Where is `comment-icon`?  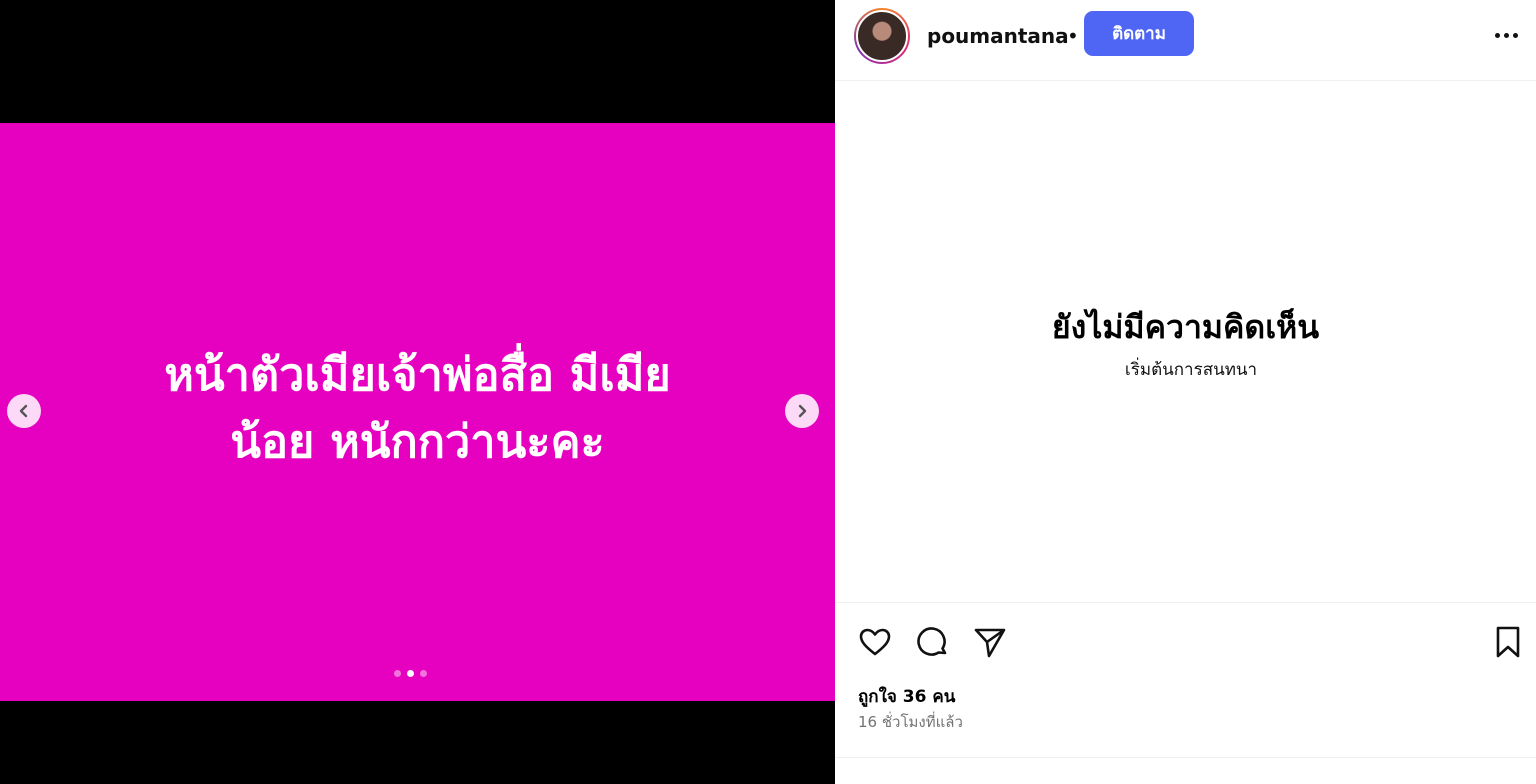
comment-icon is located at coordinates (932, 641).